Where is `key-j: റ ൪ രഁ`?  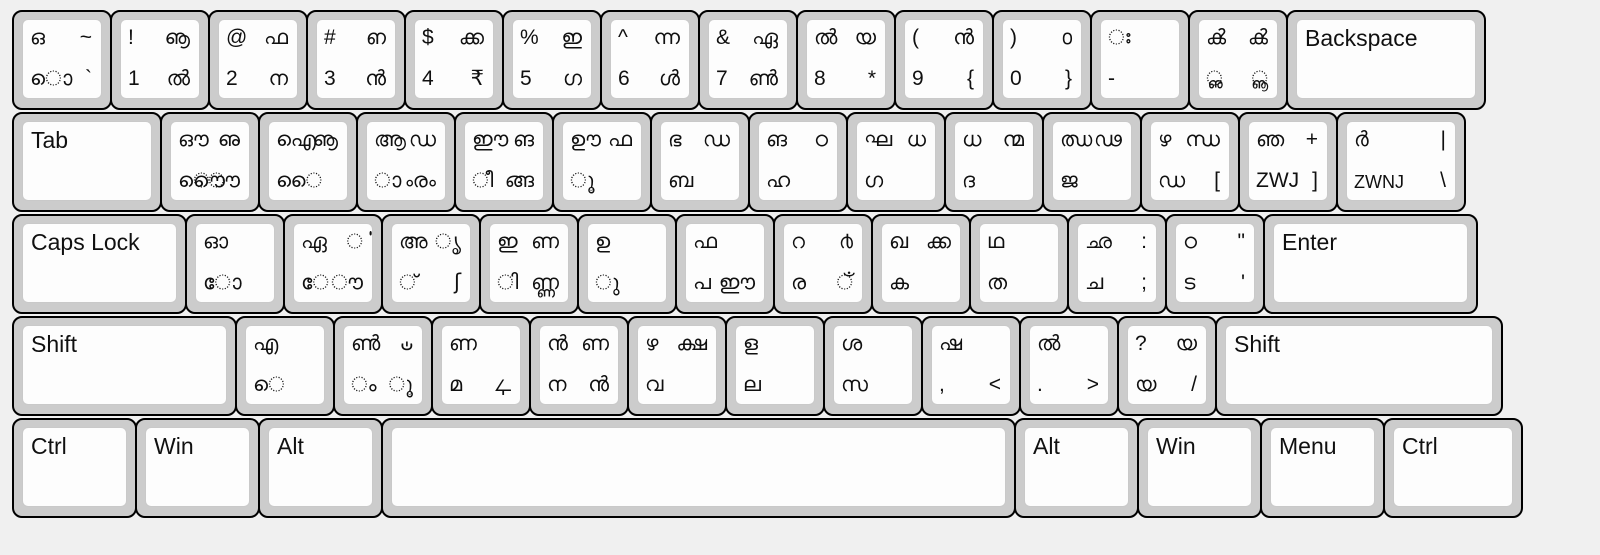 key-j: റ ൪ രഁ is located at coordinates (823, 264).